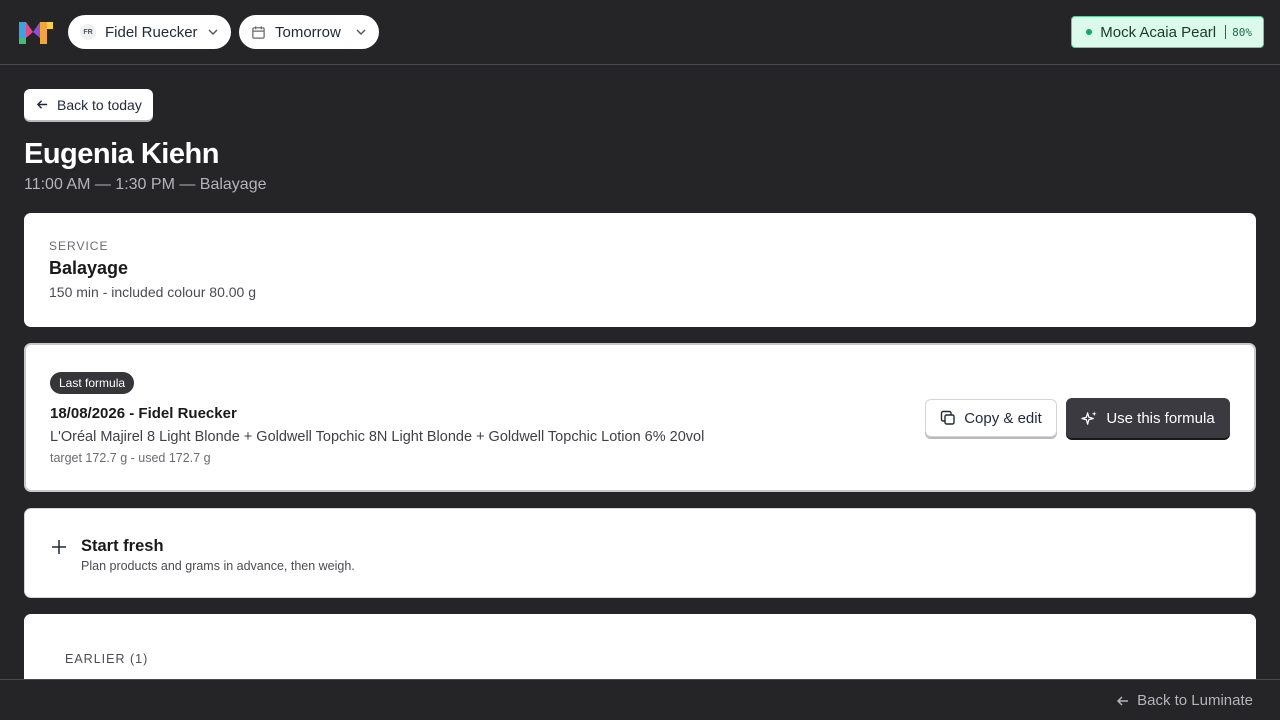  What do you see at coordinates (79, 246) in the screenshot?
I see `service-caption: SERVICE` at bounding box center [79, 246].